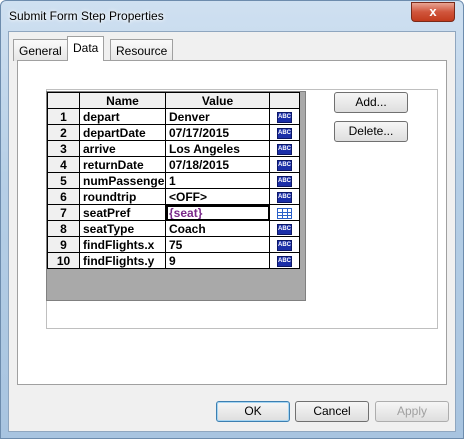 The height and width of the screenshot is (439, 464). I want to click on table-row: 2 departDate 07/17/2015 ABC, so click(173, 132).